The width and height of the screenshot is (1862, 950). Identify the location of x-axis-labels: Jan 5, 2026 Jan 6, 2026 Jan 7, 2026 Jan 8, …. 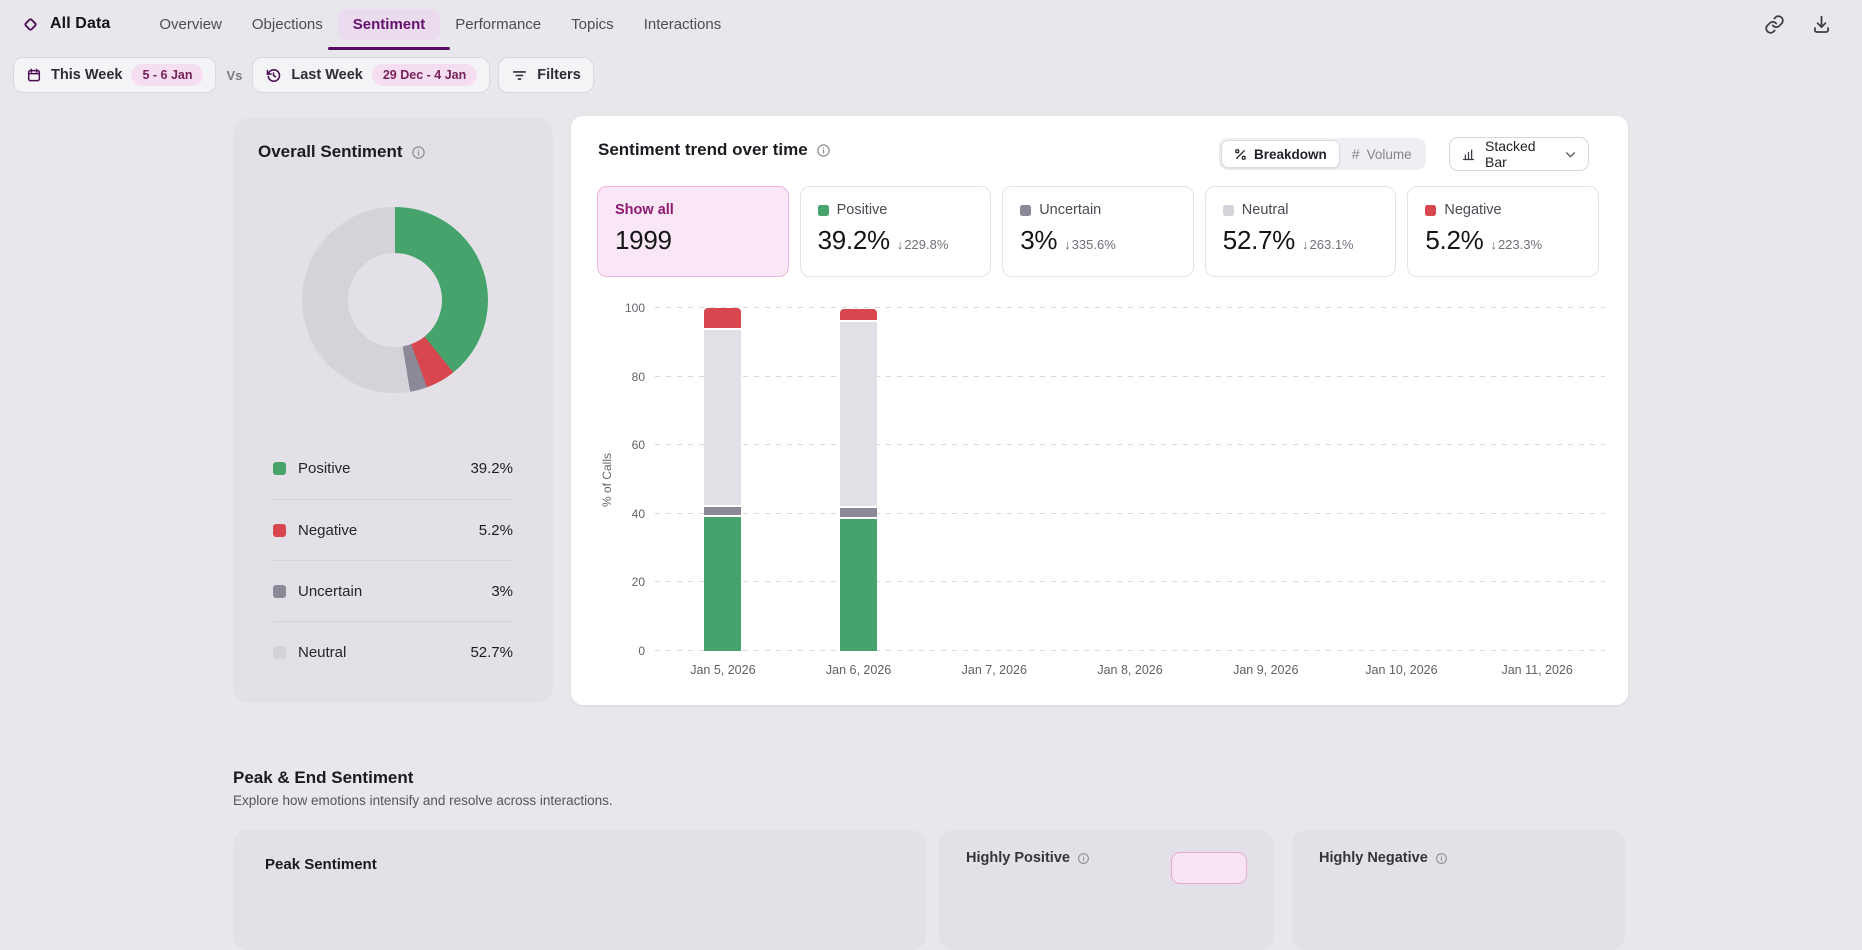
(1130, 670).